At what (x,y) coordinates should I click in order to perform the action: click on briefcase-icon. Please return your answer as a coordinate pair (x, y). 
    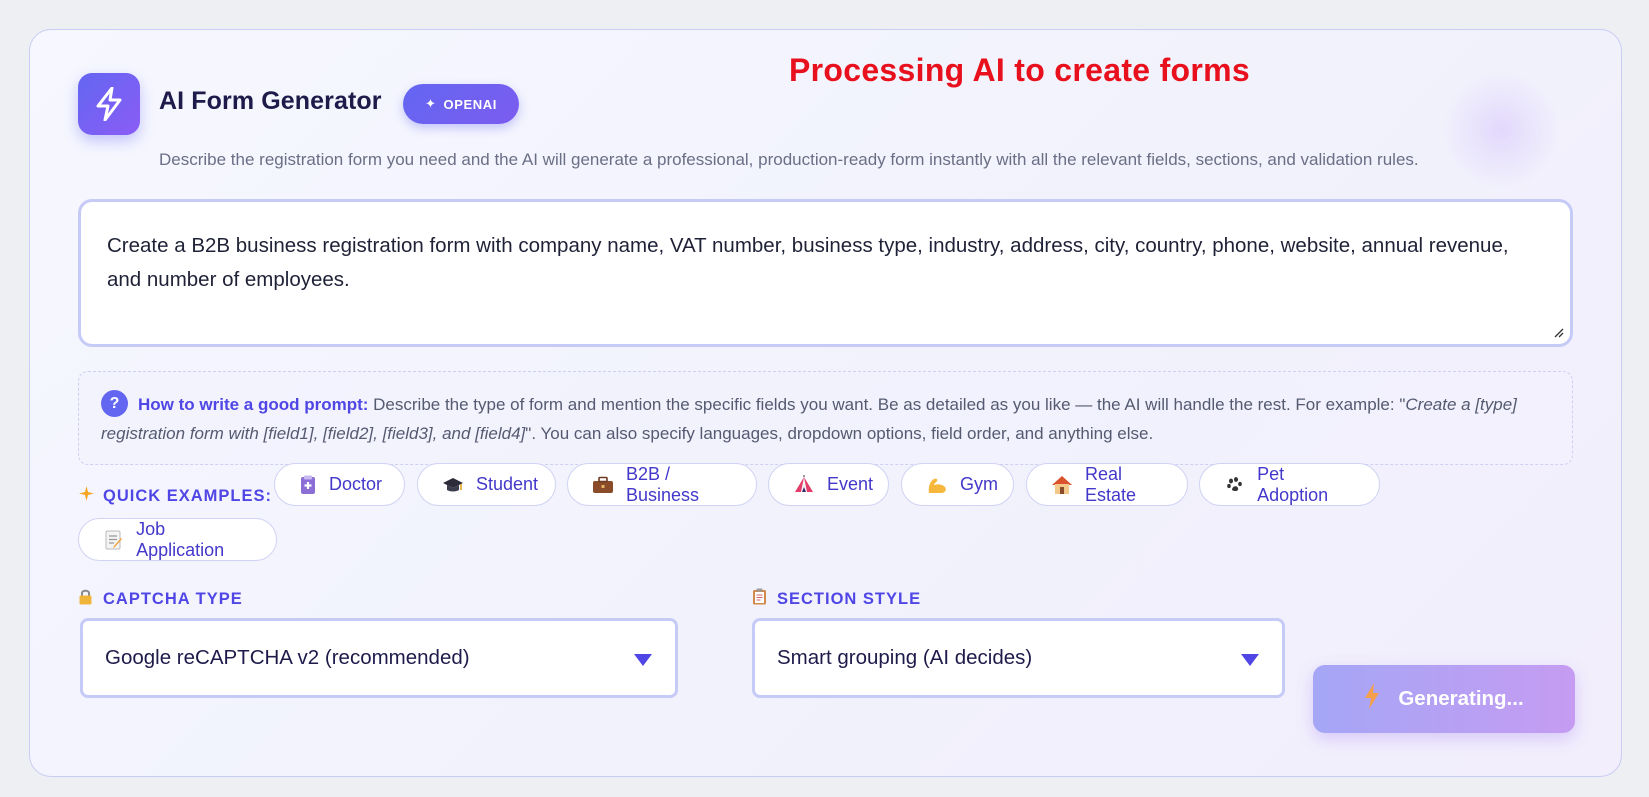
    Looking at the image, I should click on (603, 485).